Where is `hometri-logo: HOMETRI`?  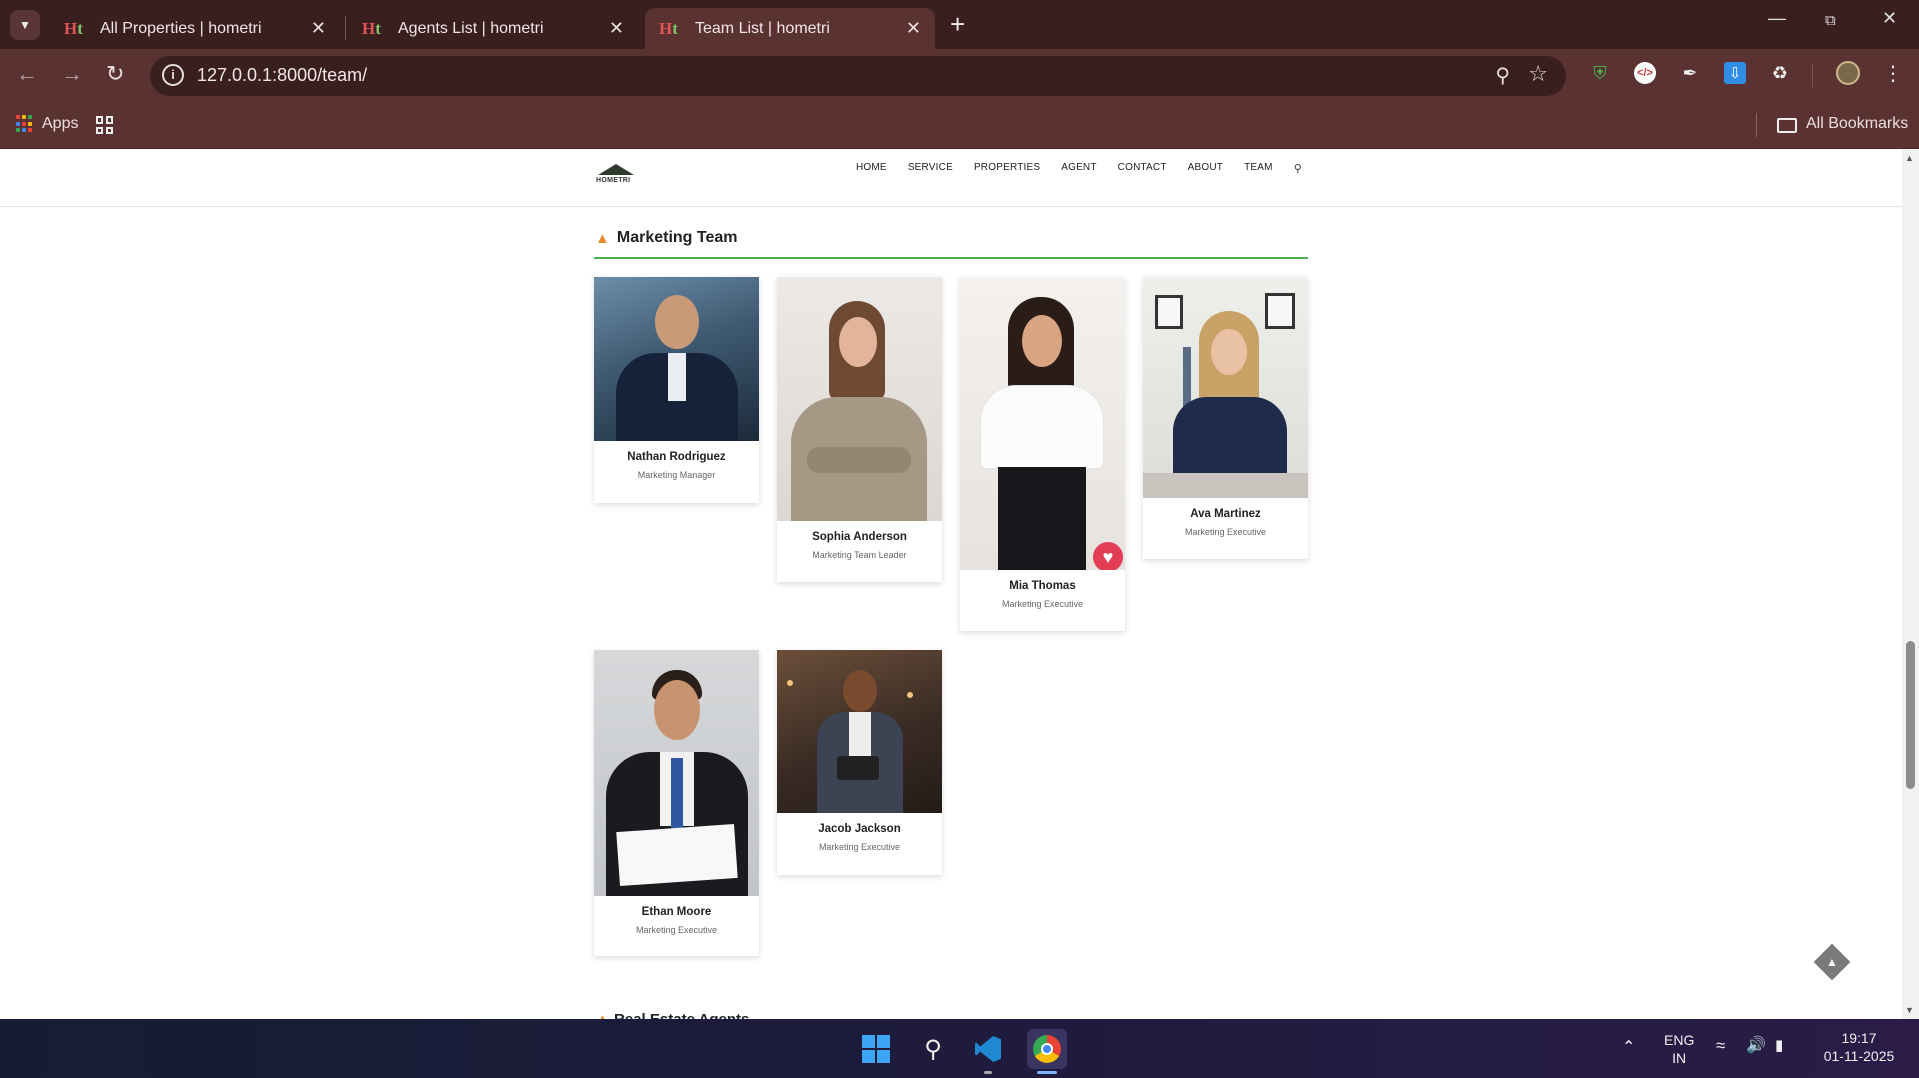 hometri-logo: HOMETRI is located at coordinates (616, 177).